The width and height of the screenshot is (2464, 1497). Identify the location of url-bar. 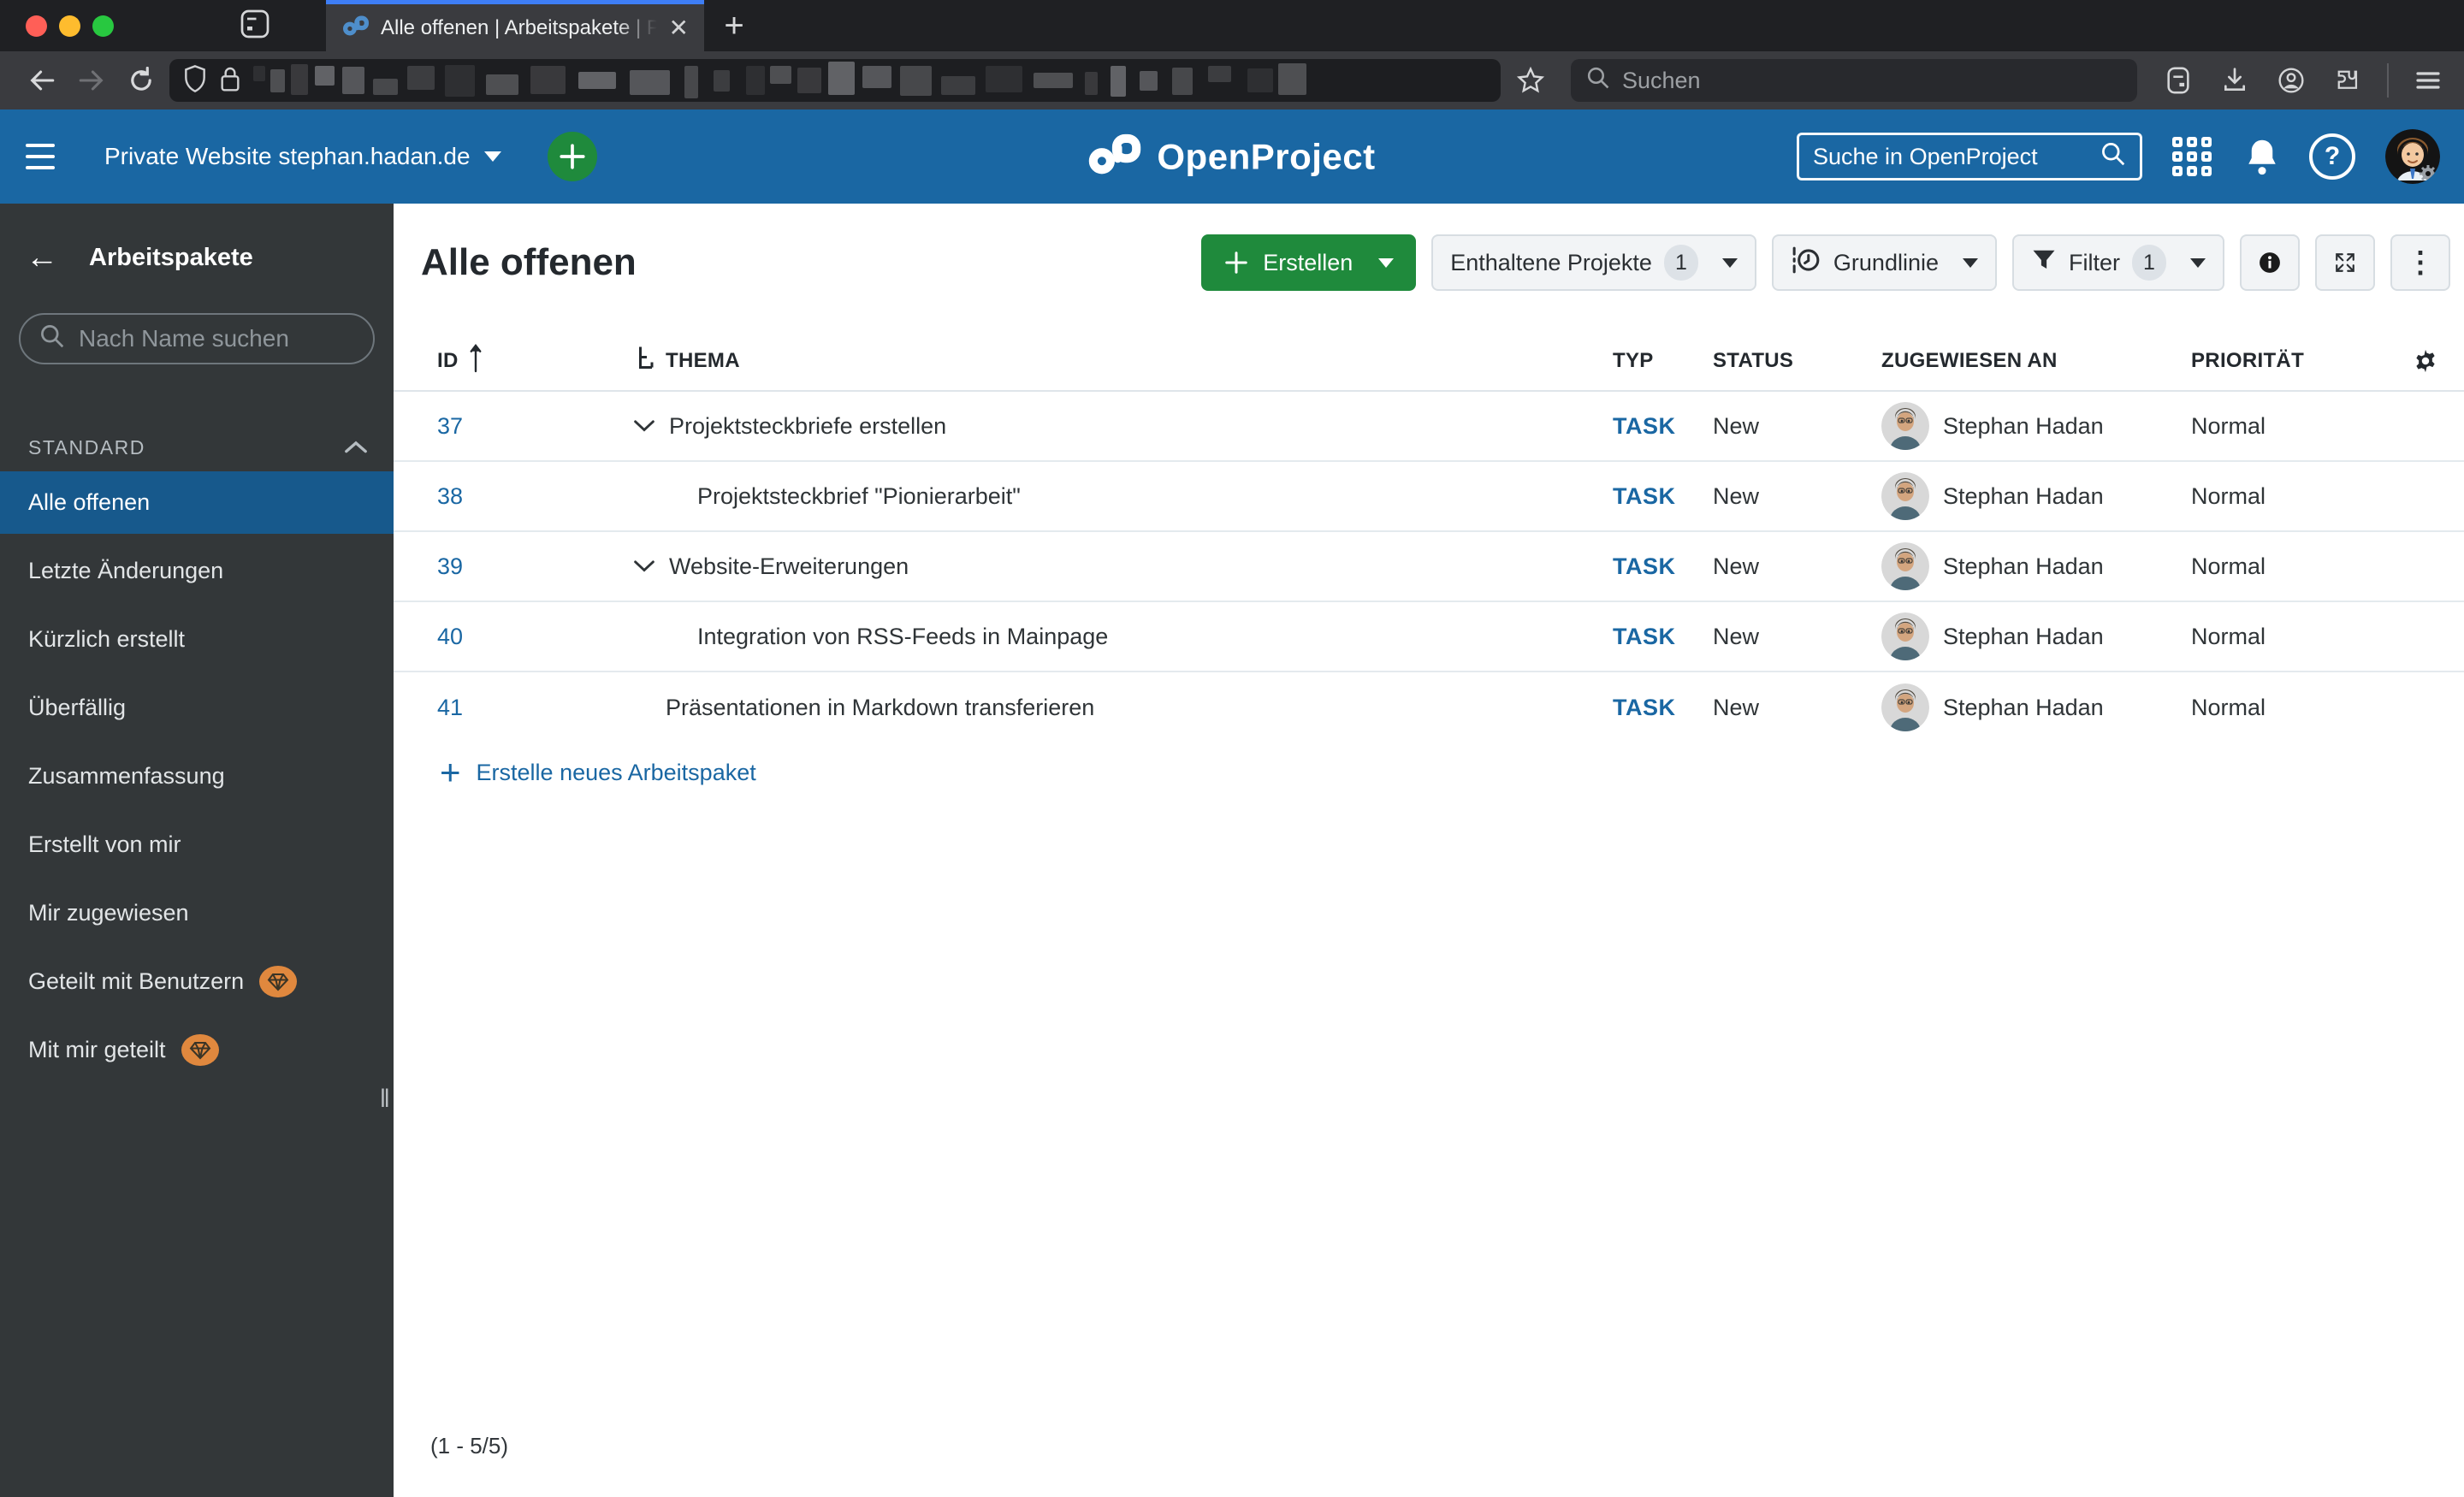
(835, 80).